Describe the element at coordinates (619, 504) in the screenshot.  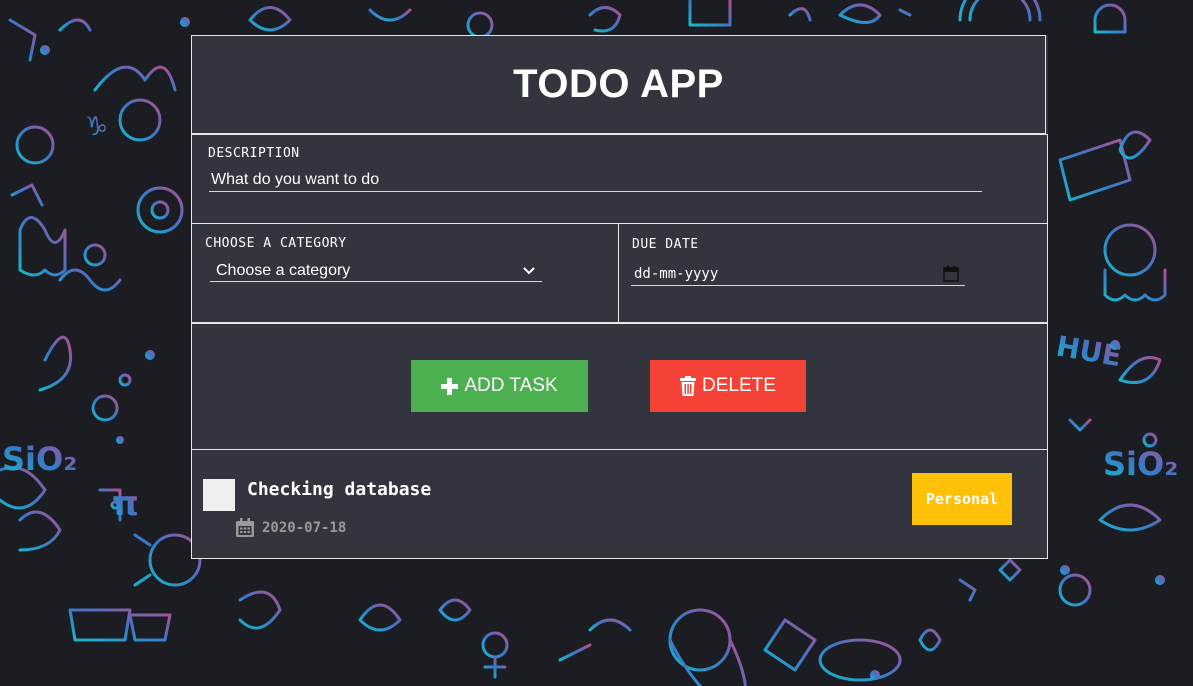
I see `task-item: Checking database 2020-07-18 Personal` at that location.